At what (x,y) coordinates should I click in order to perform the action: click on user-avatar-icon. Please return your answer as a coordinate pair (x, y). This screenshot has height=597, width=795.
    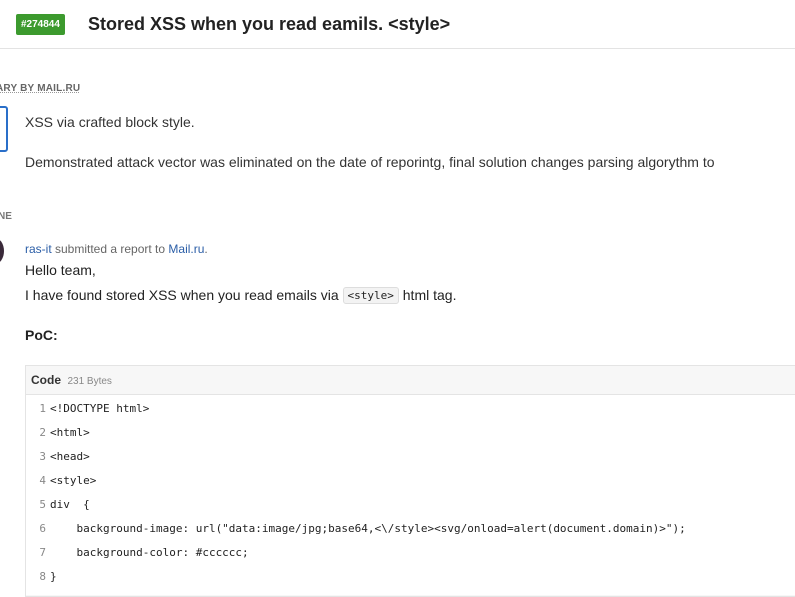
    Looking at the image, I should click on (2, 251).